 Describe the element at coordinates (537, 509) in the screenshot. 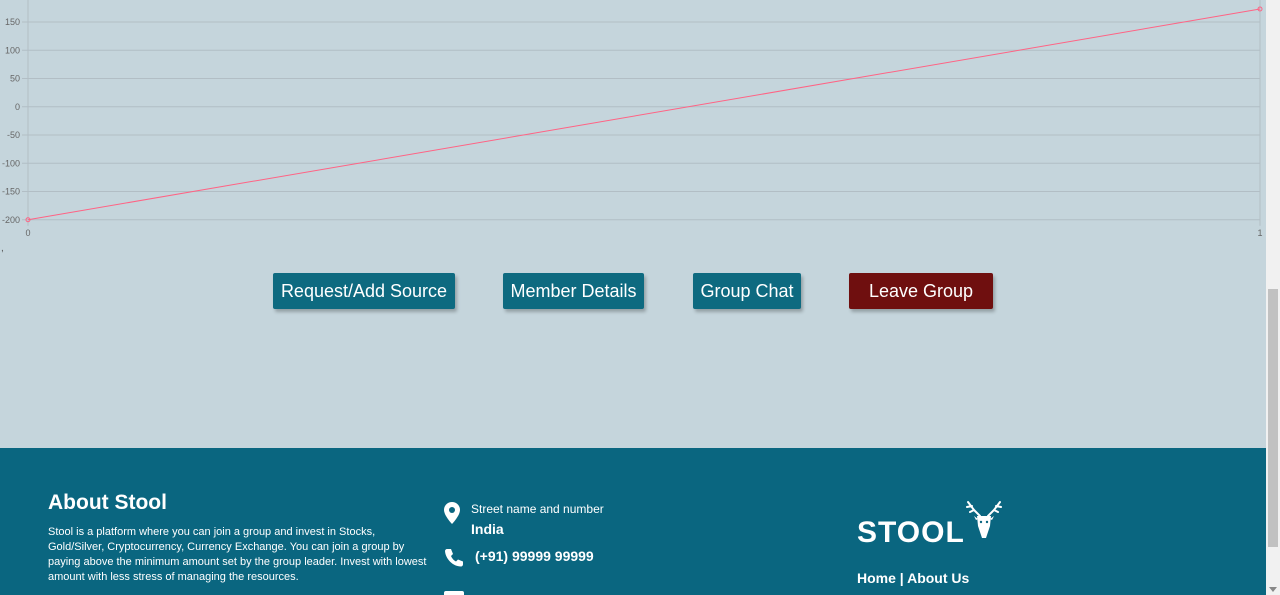

I see `address-street: Street name and number` at that location.